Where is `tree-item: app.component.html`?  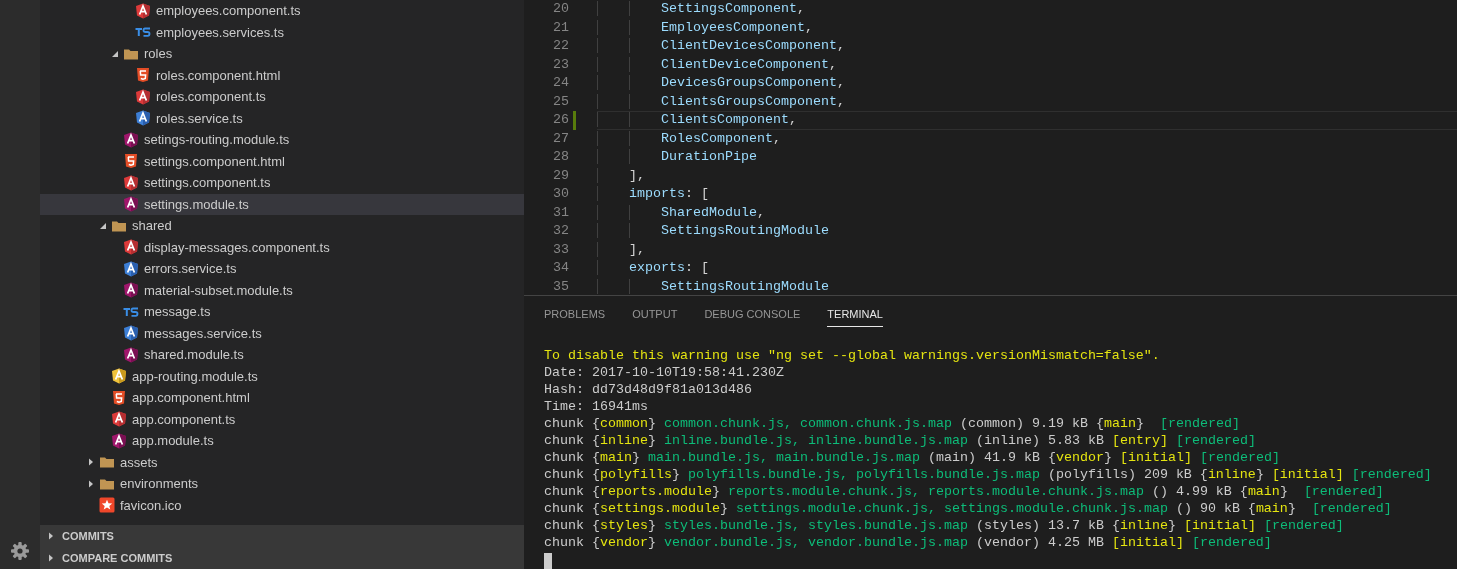 tree-item: app.component.html is located at coordinates (282, 398).